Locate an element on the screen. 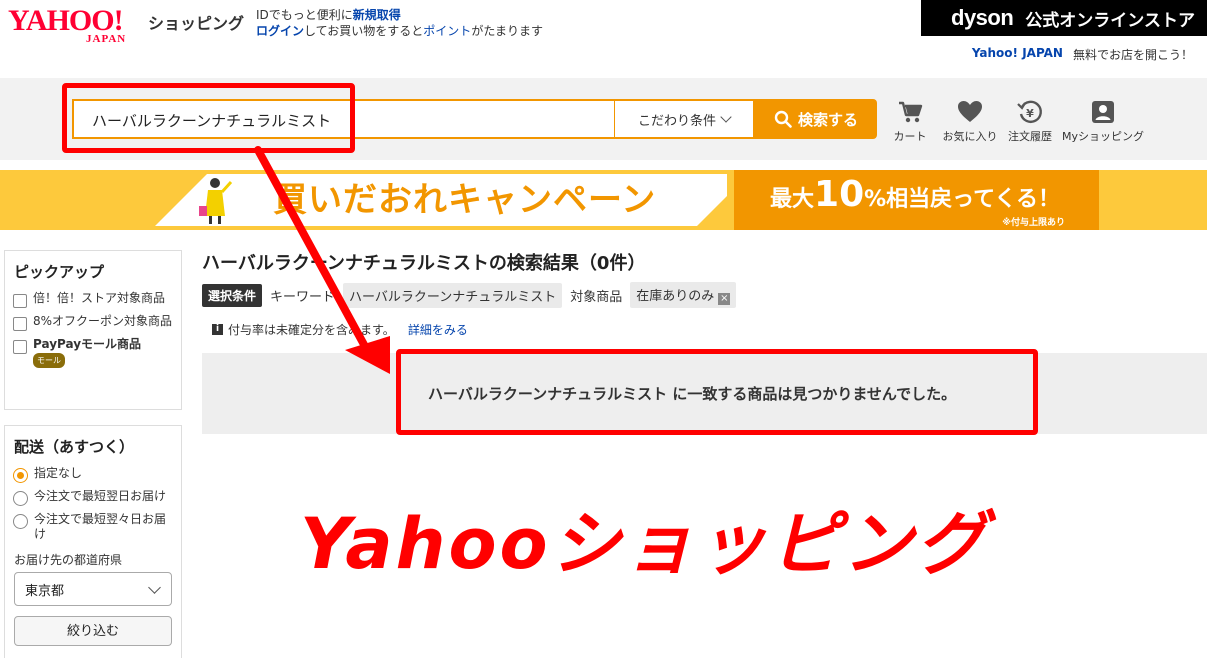 The width and height of the screenshot is (1207, 658). reward-suffix: %相当戻ってくる！ is located at coordinates (962, 199).